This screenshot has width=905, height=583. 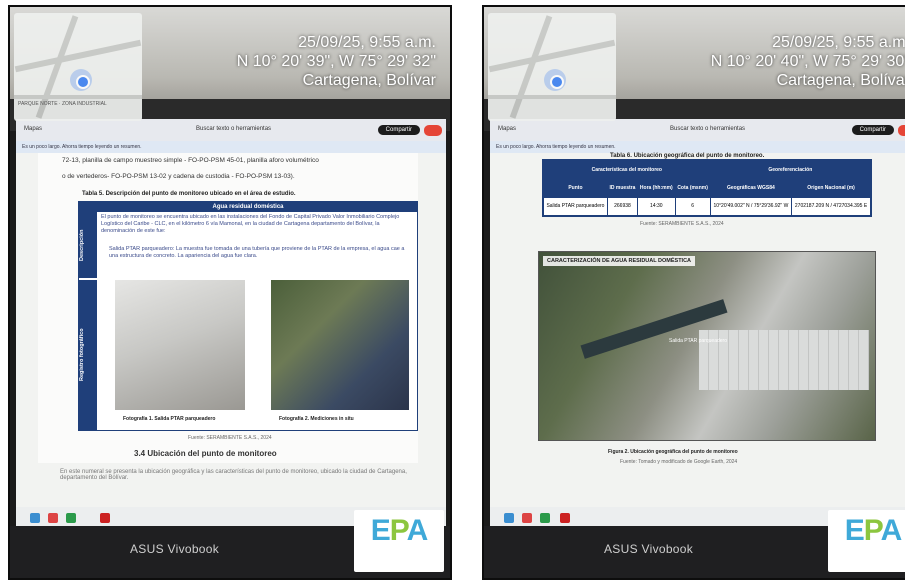 I want to click on t6-cell-hora: 14:30, so click(x=656, y=206).